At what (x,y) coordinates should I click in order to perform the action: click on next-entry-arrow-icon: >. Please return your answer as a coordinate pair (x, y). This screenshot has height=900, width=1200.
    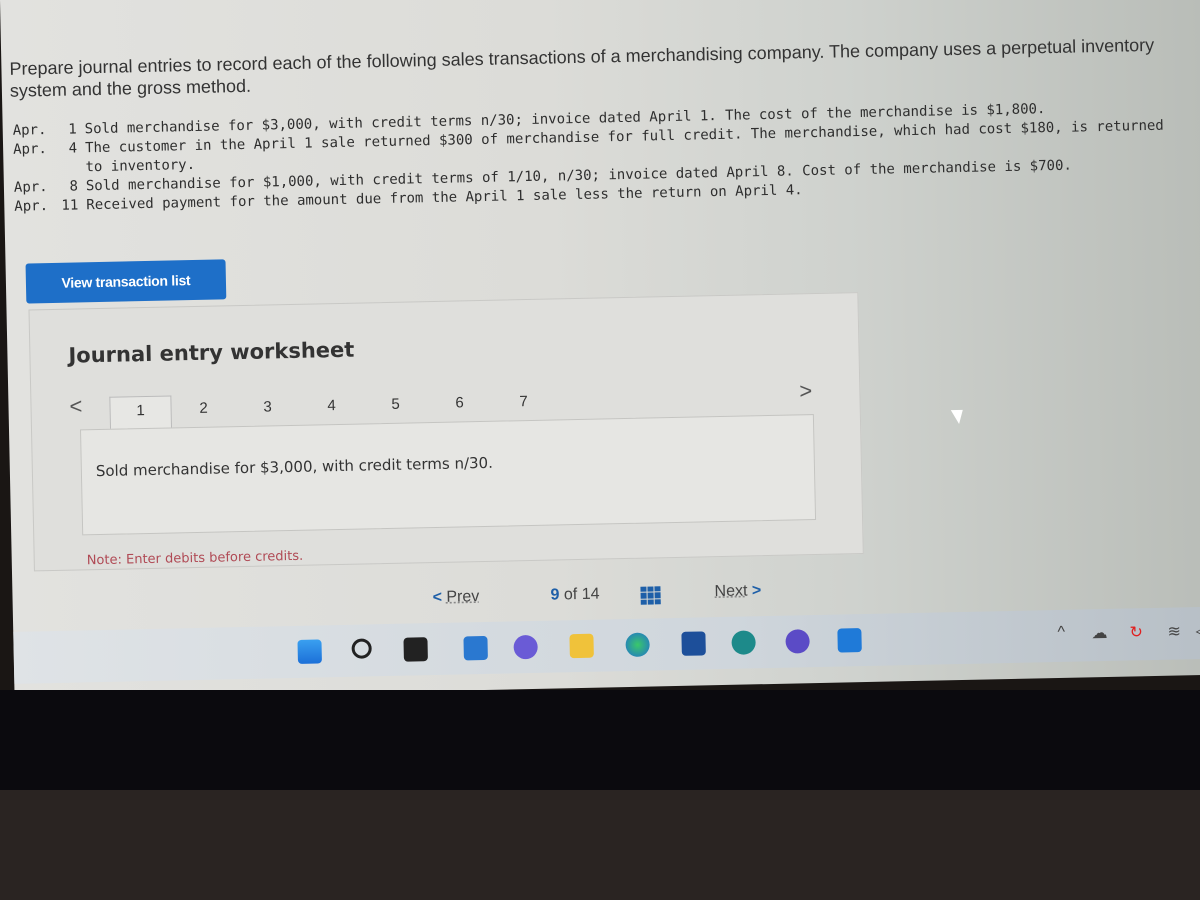
    Looking at the image, I should click on (805, 391).